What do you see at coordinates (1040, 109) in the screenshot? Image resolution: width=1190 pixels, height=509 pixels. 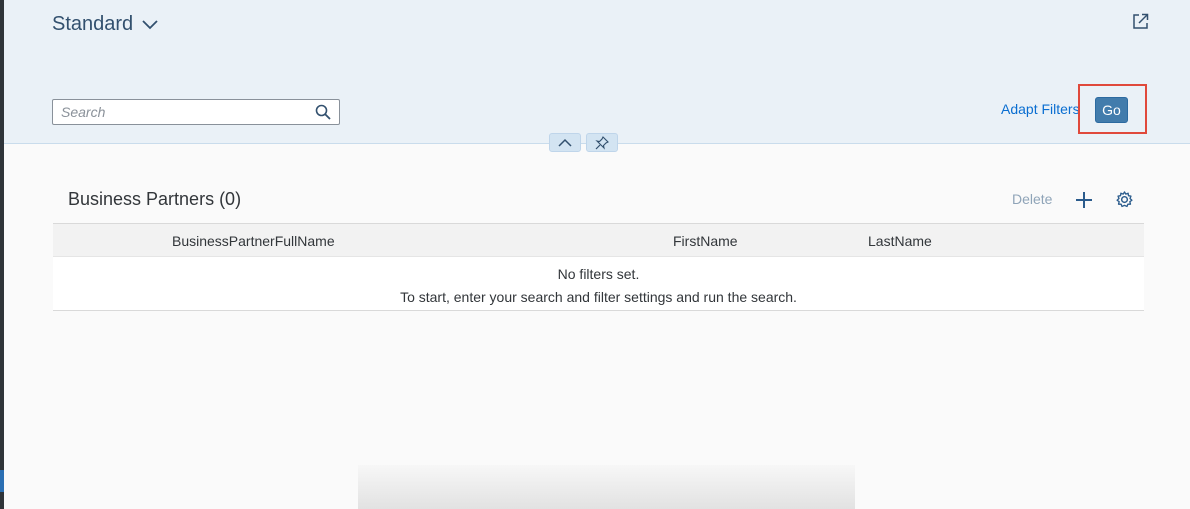 I see `adapt-filters-link: Adapt Filters` at bounding box center [1040, 109].